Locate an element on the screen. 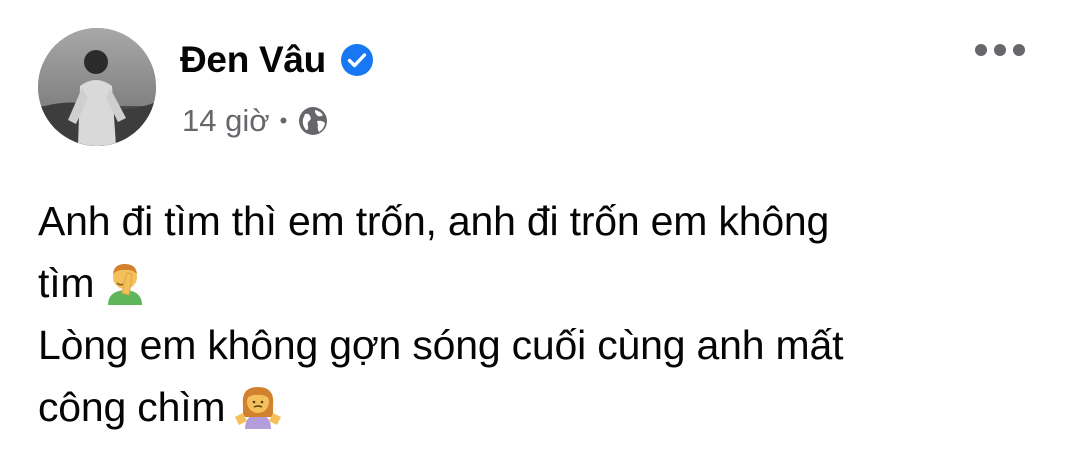 The width and height of the screenshot is (1080, 456). post-text-segment: công chìm is located at coordinates (132, 407).